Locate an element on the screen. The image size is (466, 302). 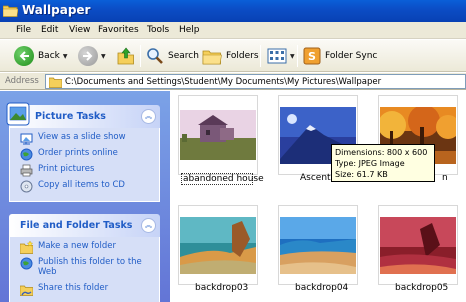
publish-web-icon is located at coordinates (26, 263).